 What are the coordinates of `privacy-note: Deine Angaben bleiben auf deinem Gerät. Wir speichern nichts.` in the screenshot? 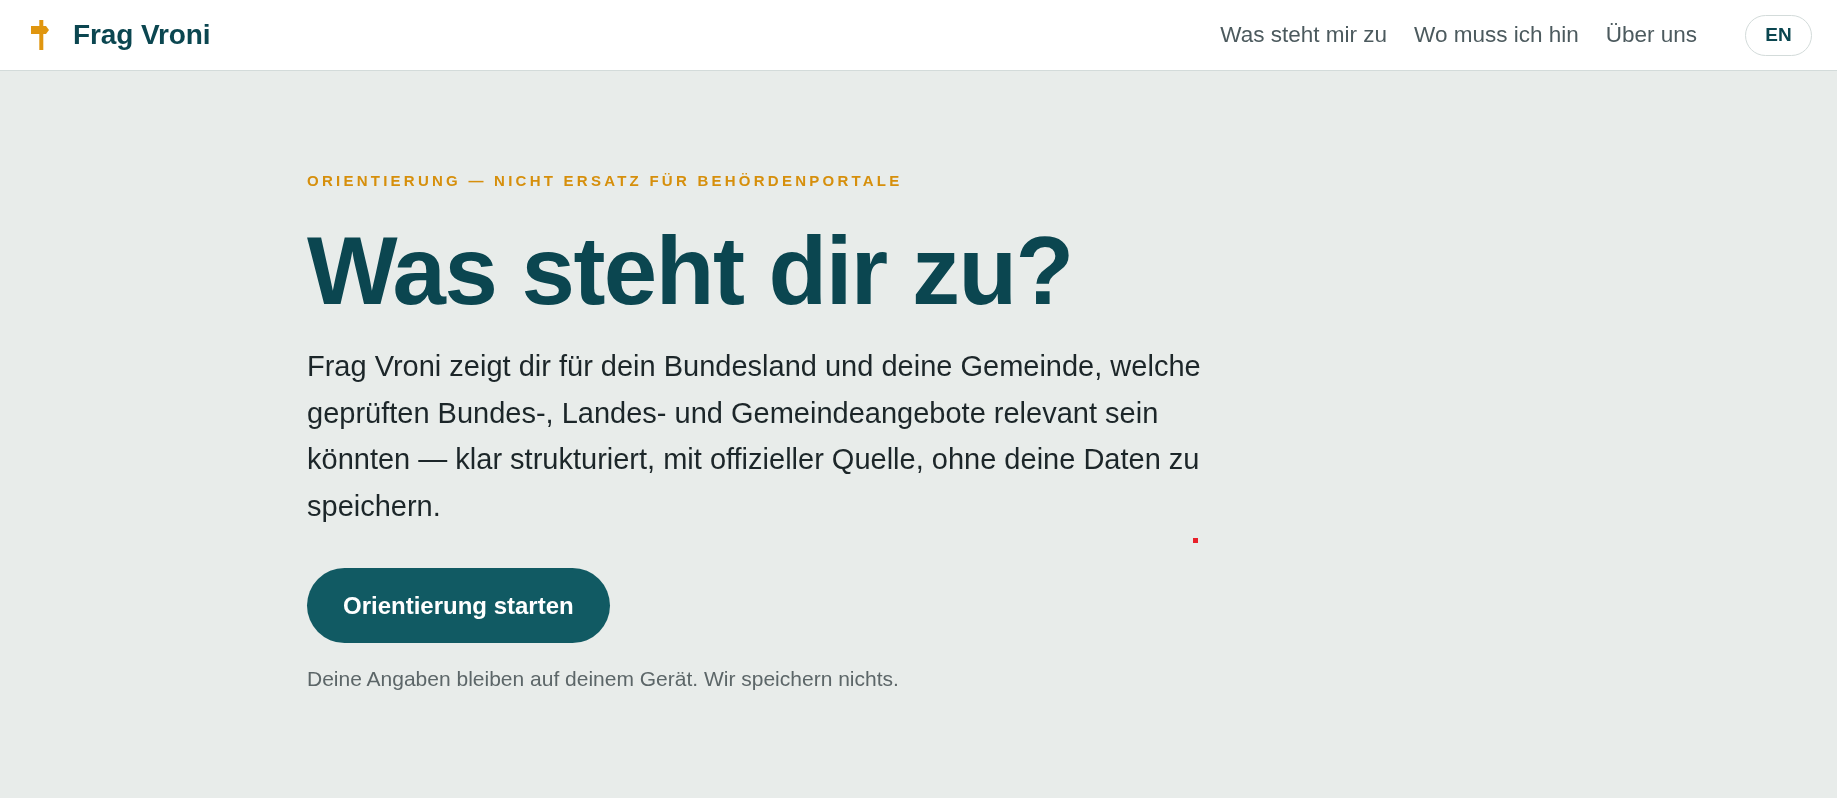 It's located at (603, 679).